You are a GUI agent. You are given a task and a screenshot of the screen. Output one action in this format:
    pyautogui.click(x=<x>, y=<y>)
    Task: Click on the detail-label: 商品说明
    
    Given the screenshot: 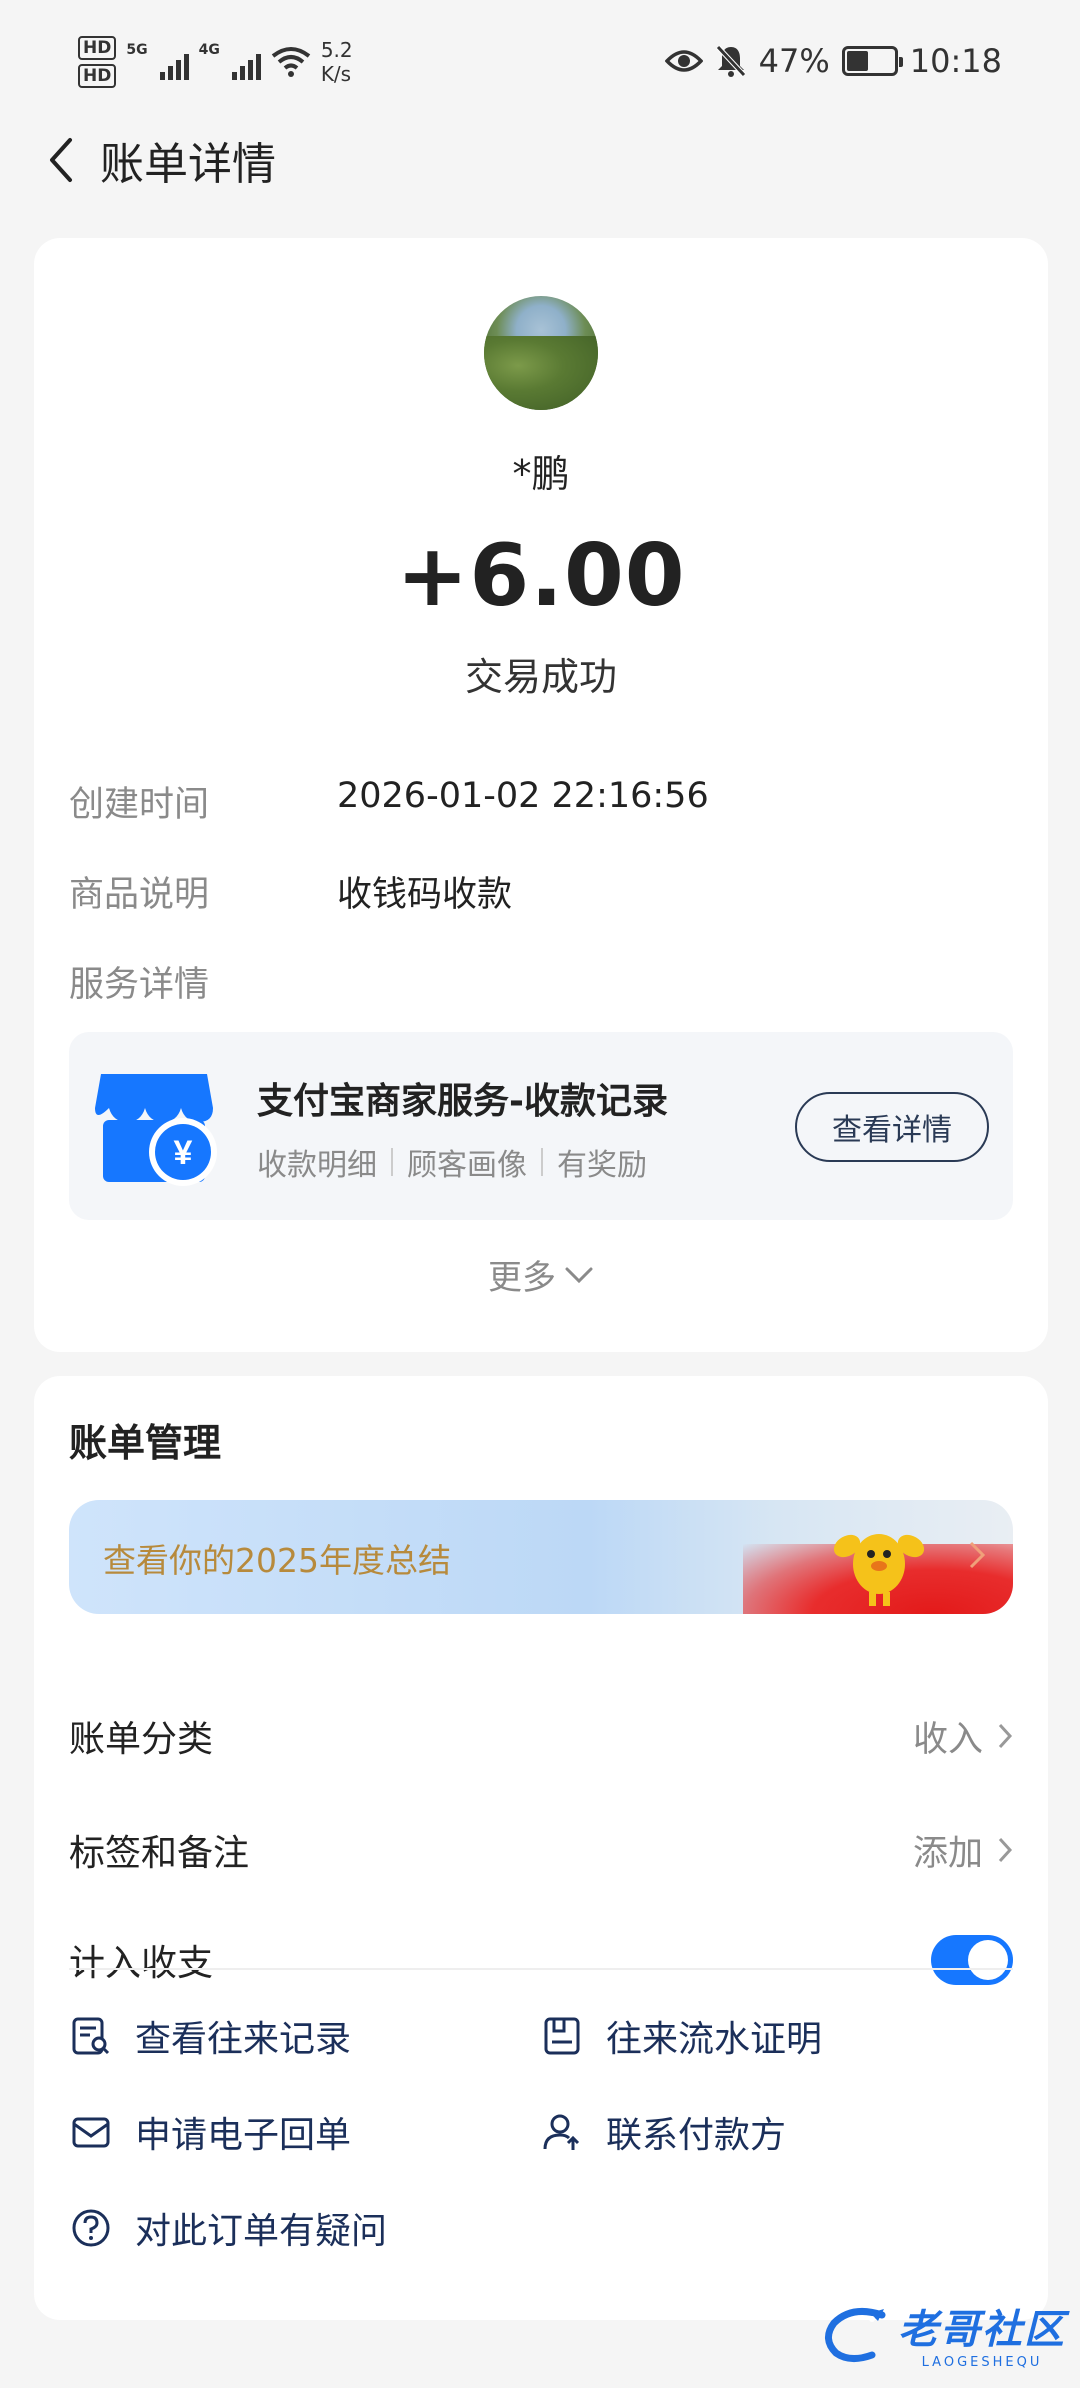 What is the action you would take?
    pyautogui.click(x=139, y=895)
    